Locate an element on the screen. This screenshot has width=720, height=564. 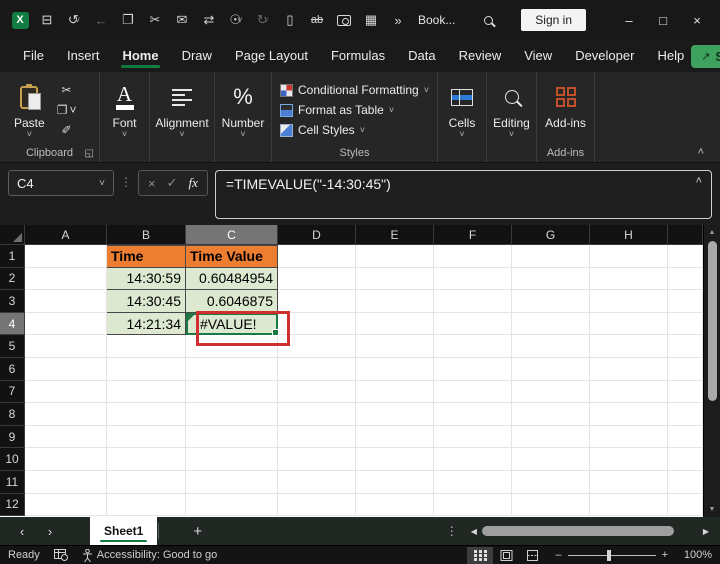
horizontal-scrollbar-thumb is located at coordinates (577, 531).